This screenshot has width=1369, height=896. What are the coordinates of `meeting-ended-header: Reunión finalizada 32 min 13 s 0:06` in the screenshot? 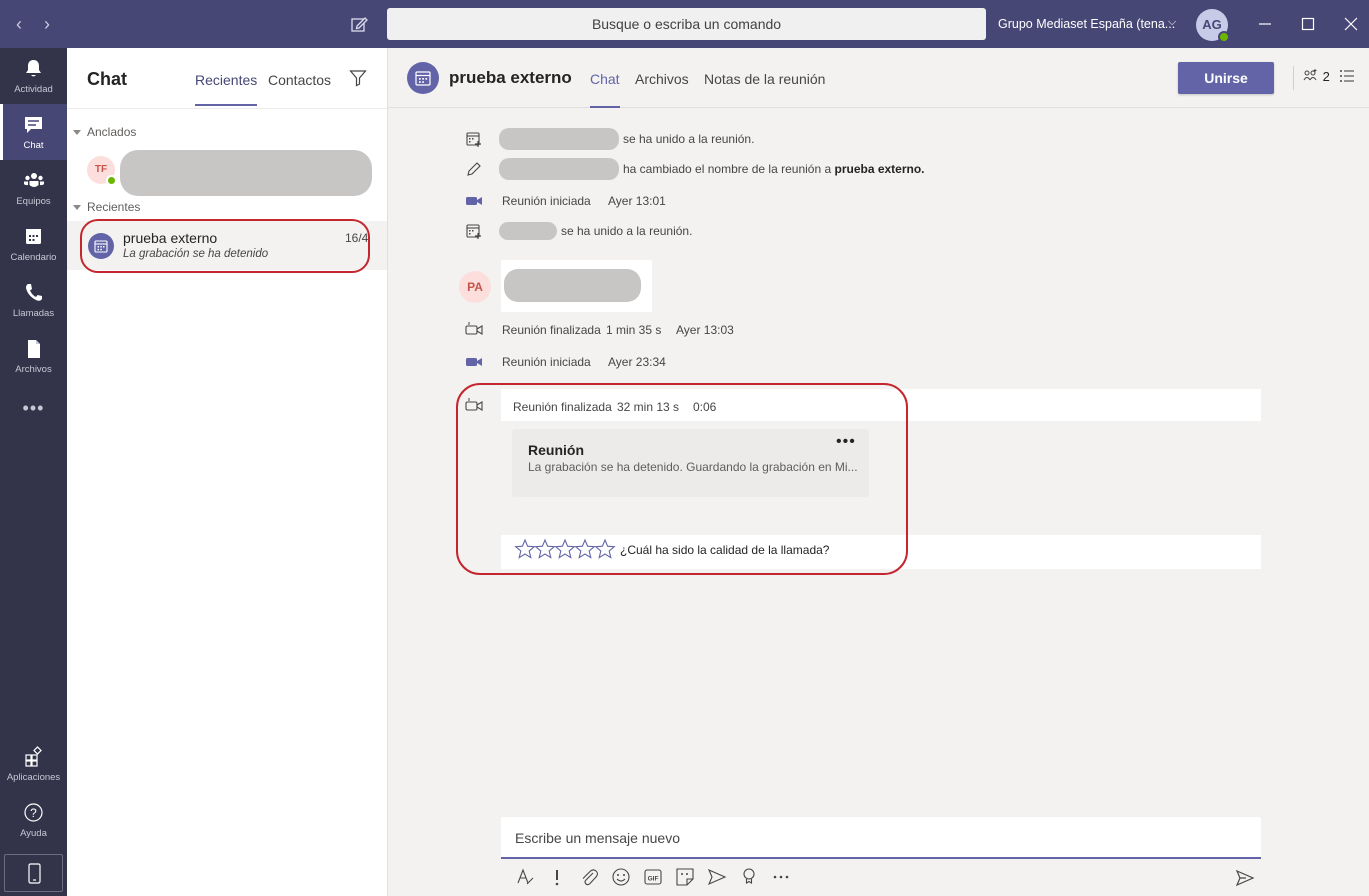 It's located at (881, 405).